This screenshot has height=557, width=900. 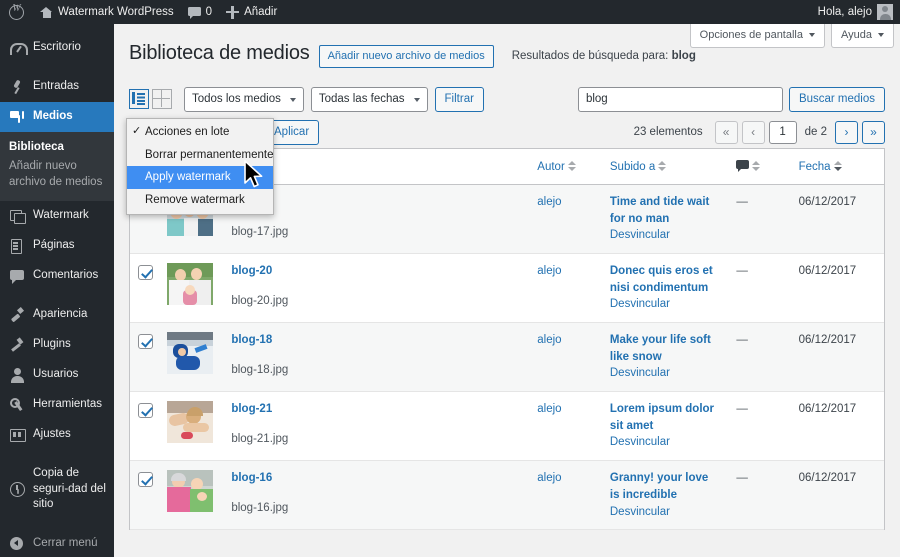 I want to click on sidebar-item-plugins: Plugins, so click(x=57, y=345).